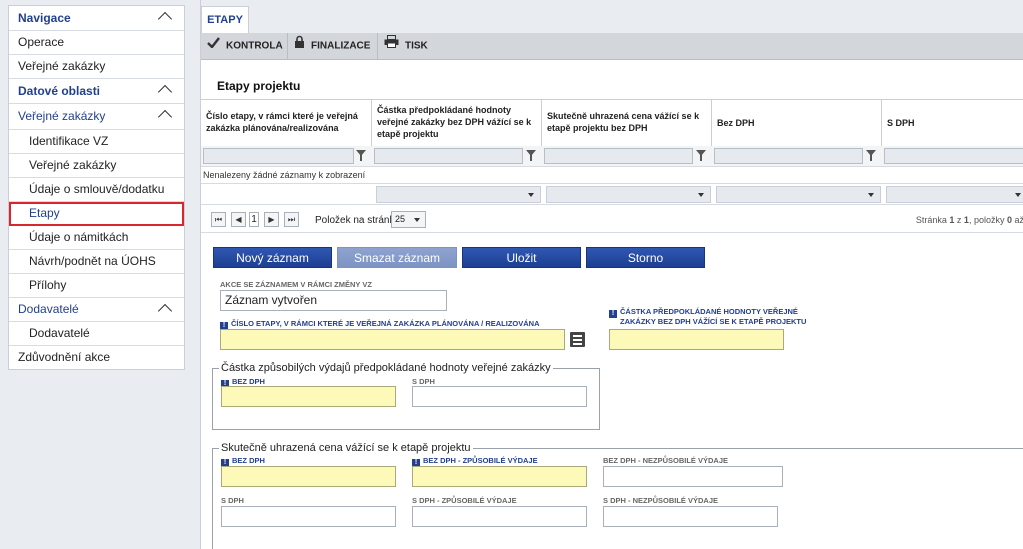 This screenshot has width=1023, height=549. What do you see at coordinates (248, 460) in the screenshot?
I see `box2-bez-dph-label-text: BEZ DPH` at bounding box center [248, 460].